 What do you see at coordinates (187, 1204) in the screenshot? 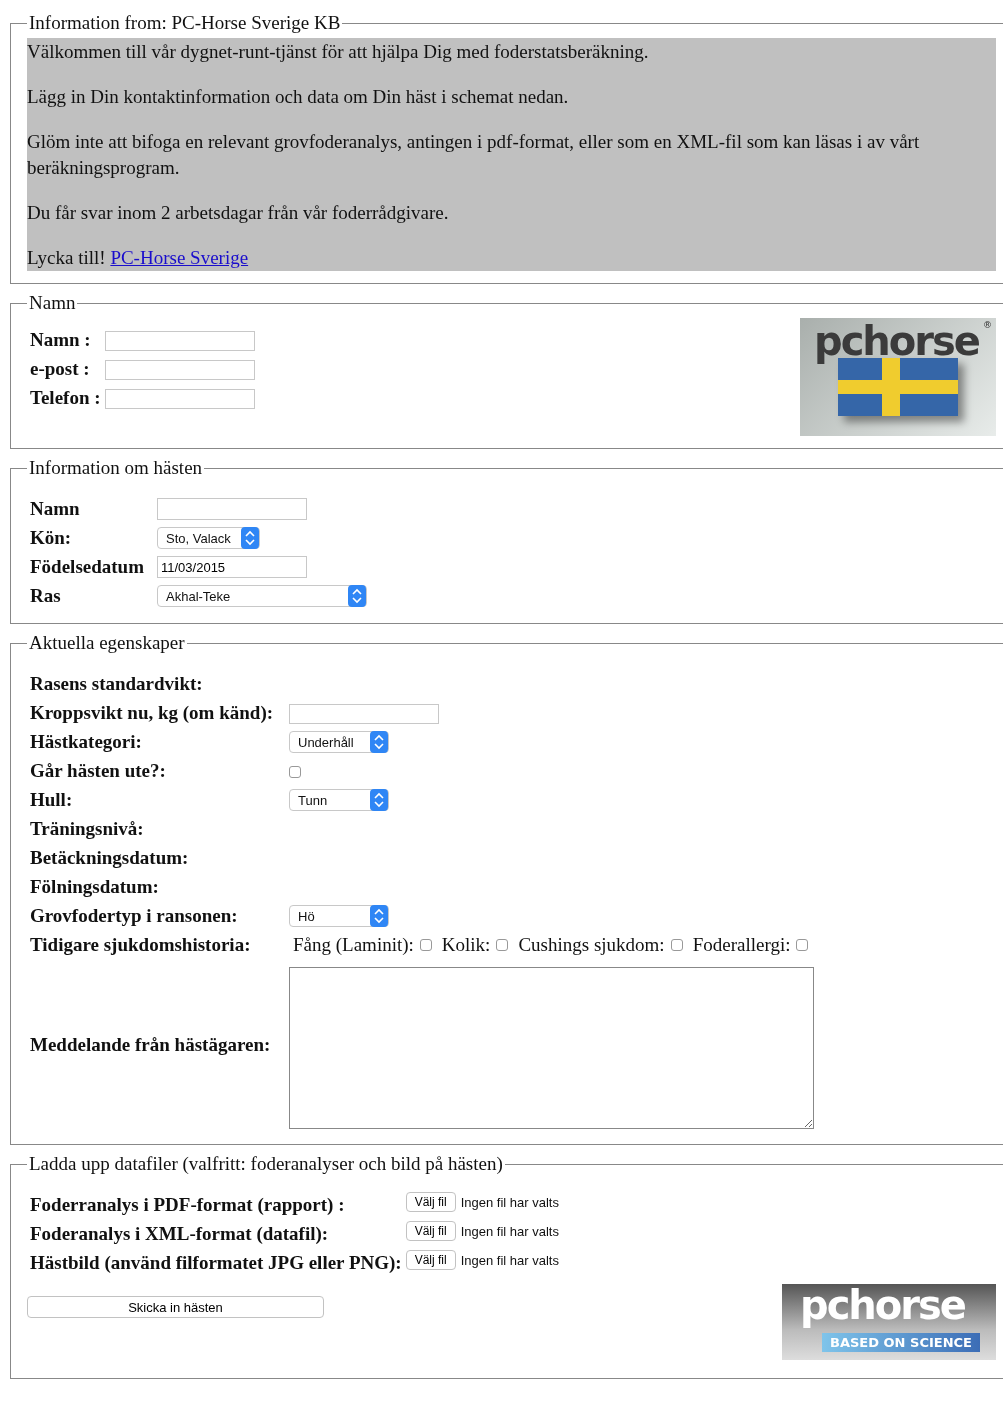
I see `field-label: Foderranalys i PDF-format (rapport) :` at bounding box center [187, 1204].